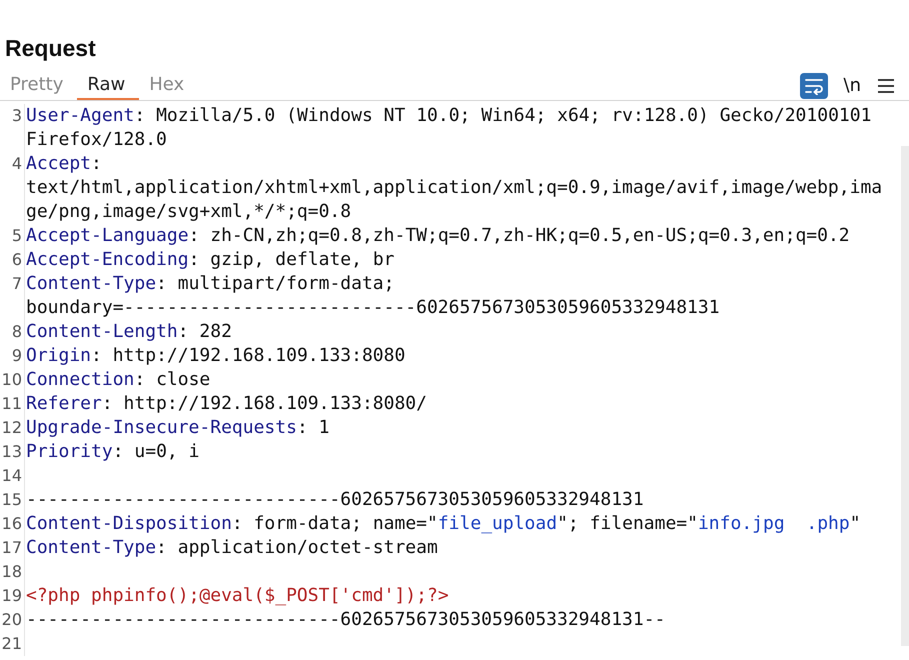 This screenshot has height=660, width=909. I want to click on wrap-lines-button, so click(814, 85).